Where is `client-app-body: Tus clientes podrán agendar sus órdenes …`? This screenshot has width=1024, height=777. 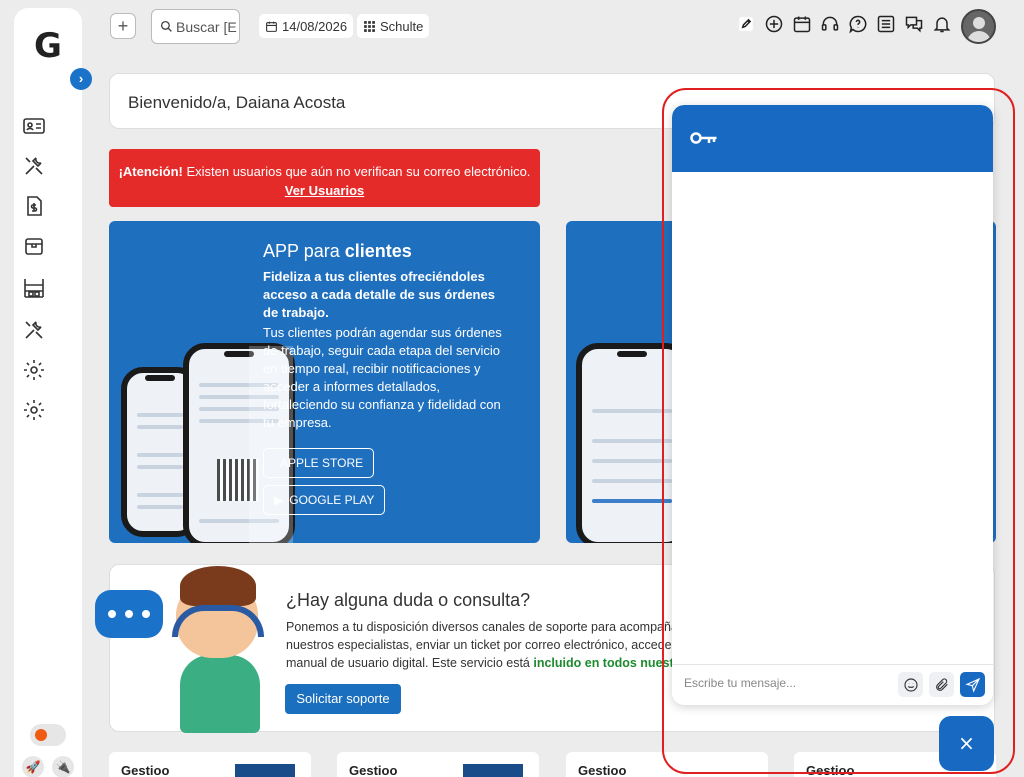
client-app-body: Tus clientes podrán agendar sus órdenes … is located at coordinates (382, 377).